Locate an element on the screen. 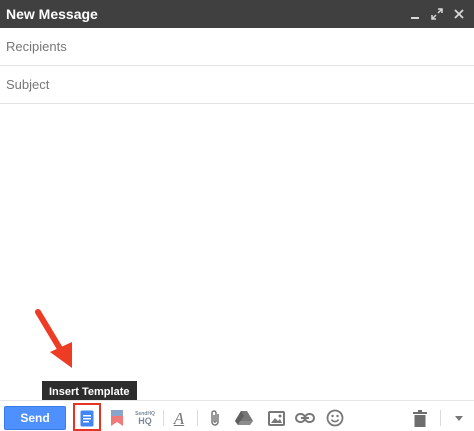 The image size is (474, 431). insert-template-icon is located at coordinates (87, 418).